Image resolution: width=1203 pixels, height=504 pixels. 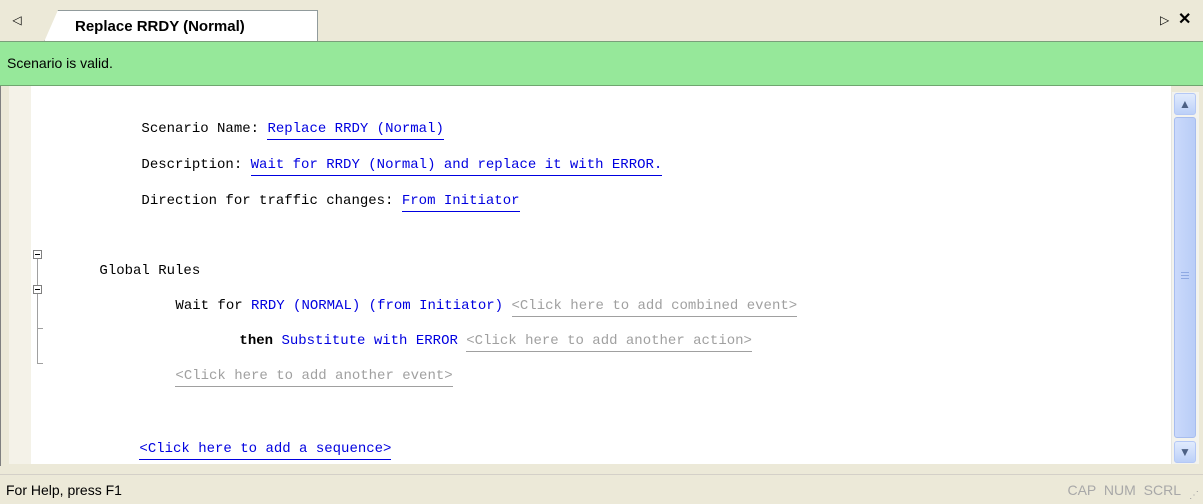 I want to click on status-bar: For Help, press F1 CAP NUM SCRL ⋰, so click(x=601, y=489).